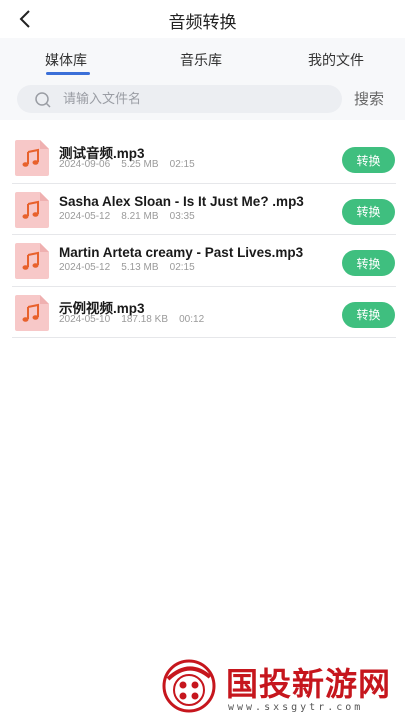 This screenshot has width=405, height=720. I want to click on file-duration: 00:12, so click(192, 319).